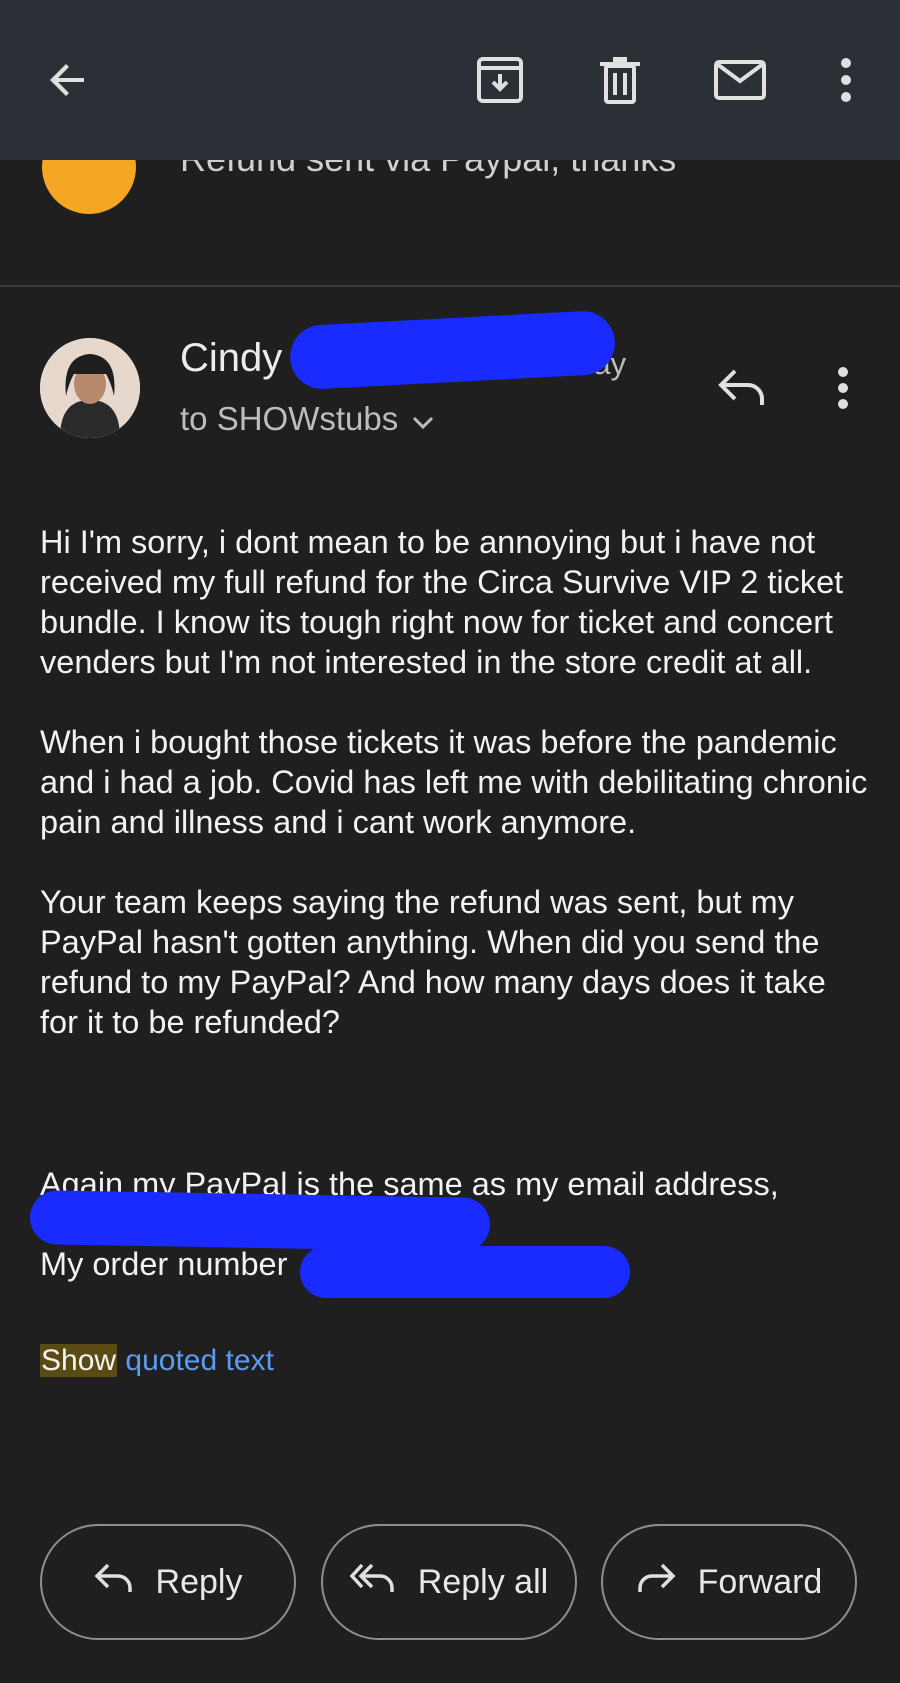 The image size is (900, 1683). What do you see at coordinates (423, 419) in the screenshot?
I see `chevron-down-icon` at bounding box center [423, 419].